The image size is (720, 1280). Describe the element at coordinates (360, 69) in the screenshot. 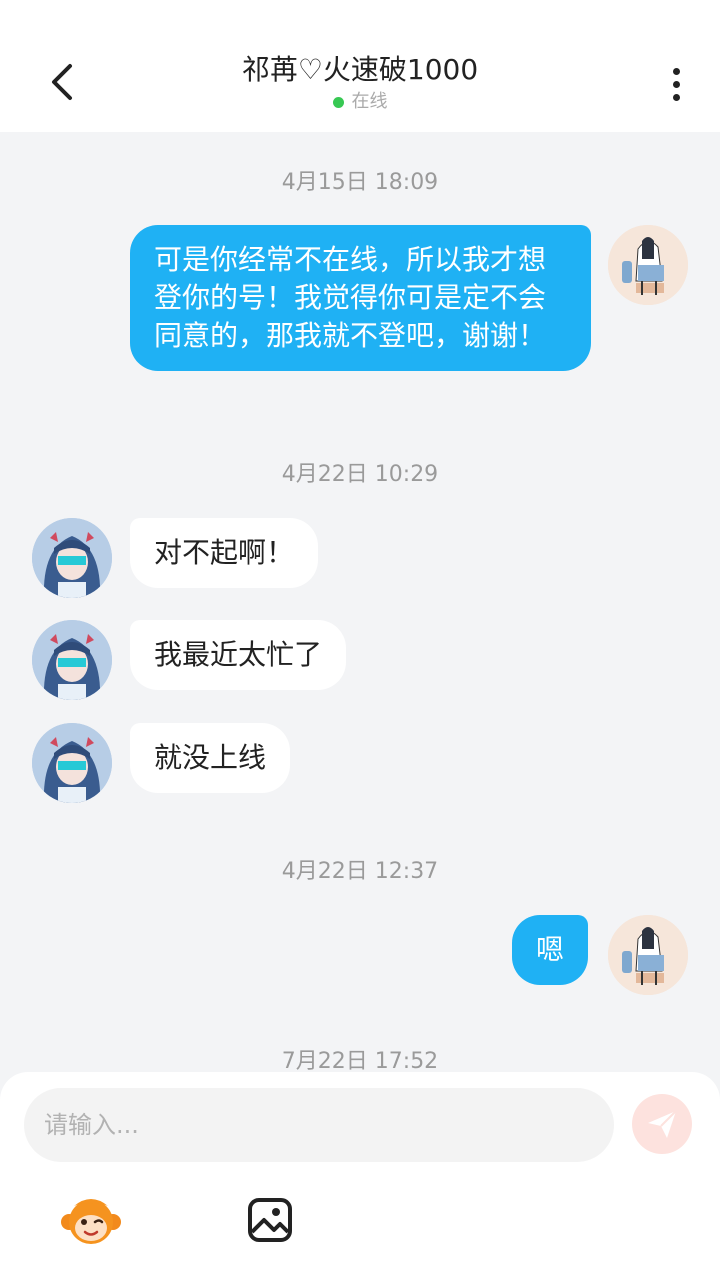

I see `contact-name: 祁苒♡火速破1000` at that location.